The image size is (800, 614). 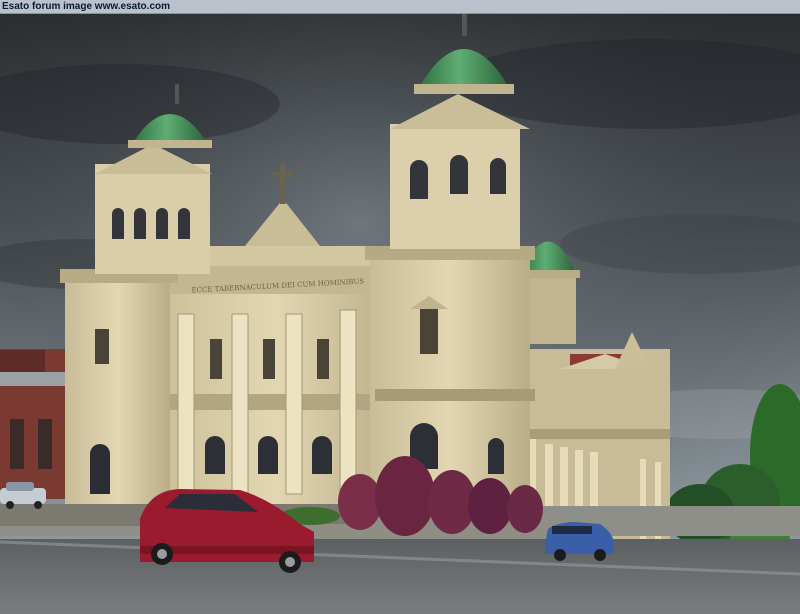 What do you see at coordinates (400, 576) in the screenshot?
I see `road` at bounding box center [400, 576].